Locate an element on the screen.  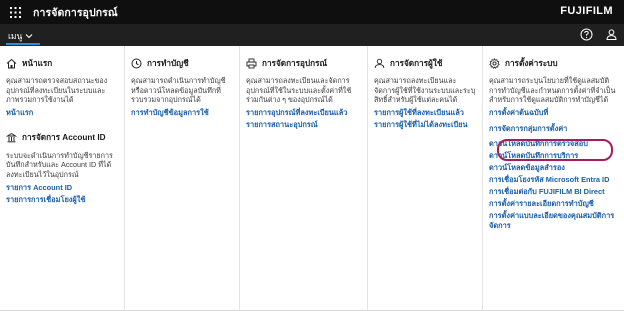
section-header-system-settings: การตั้งค่าระบบ is located at coordinates (553, 63).